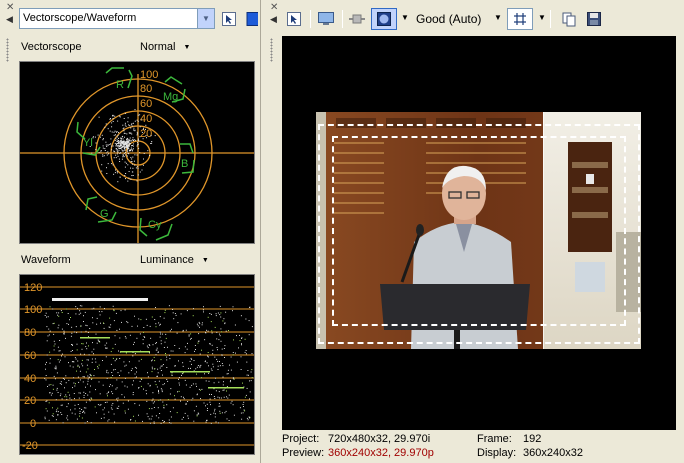 The width and height of the screenshot is (684, 463). I want to click on monitor-icon, so click(326, 18).